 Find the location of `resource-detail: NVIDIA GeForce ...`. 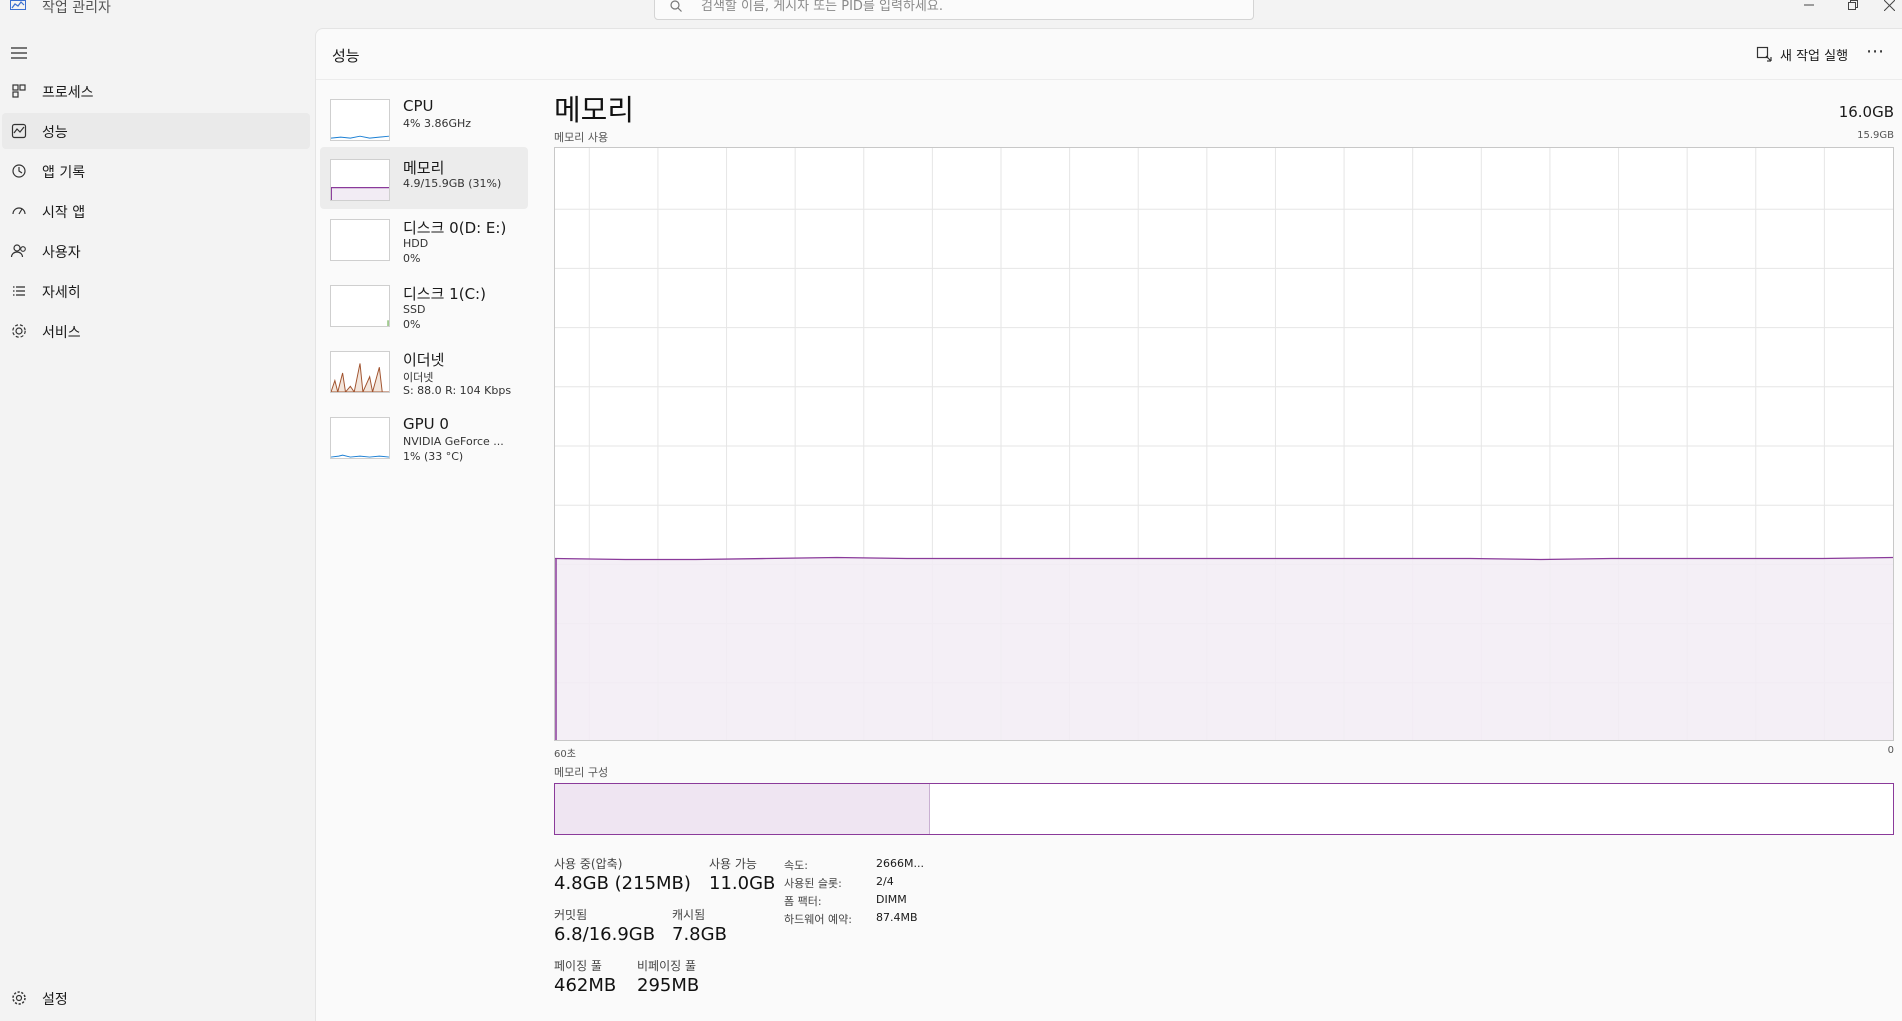

resource-detail: NVIDIA GeForce ... is located at coordinates (453, 441).